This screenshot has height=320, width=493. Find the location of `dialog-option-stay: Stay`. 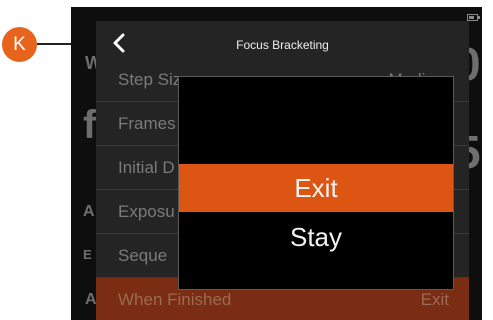

dialog-option-stay: Stay is located at coordinates (316, 237).